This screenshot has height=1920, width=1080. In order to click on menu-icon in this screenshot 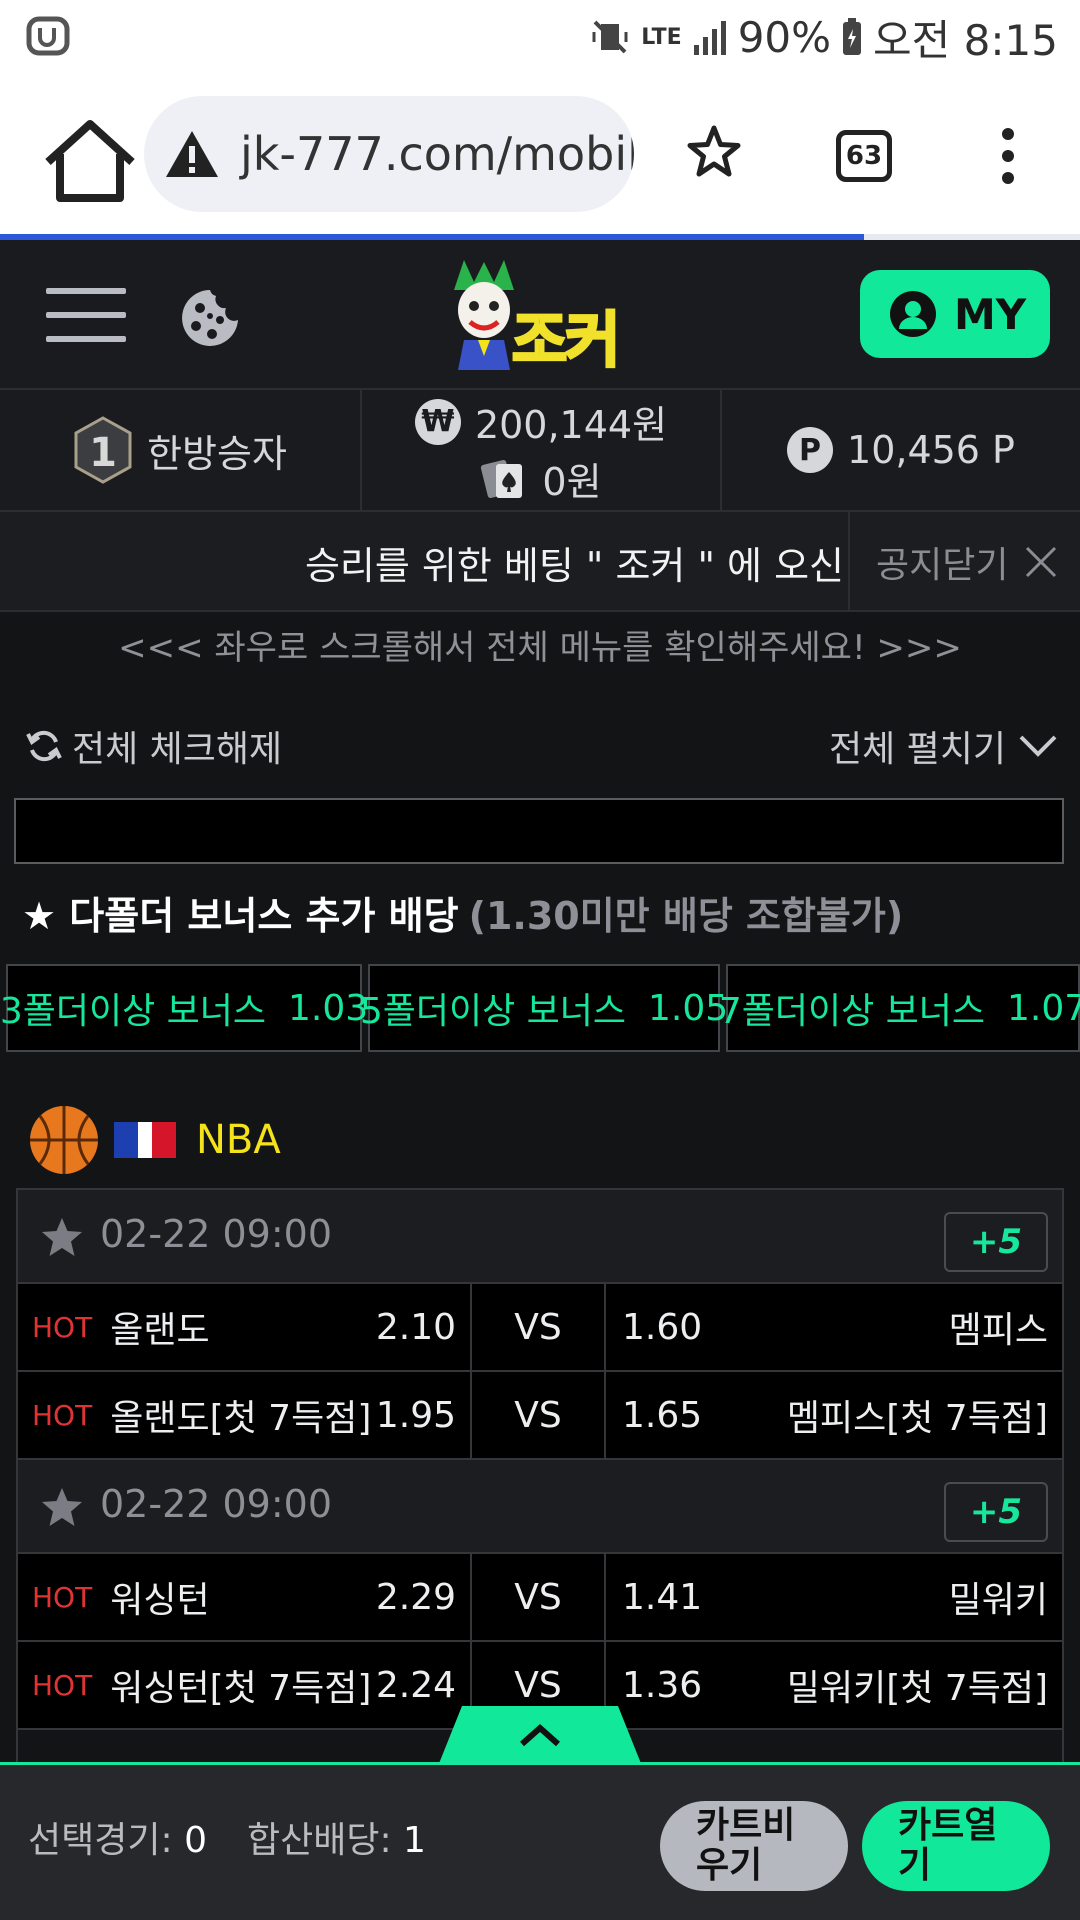, I will do `click(86, 316)`.